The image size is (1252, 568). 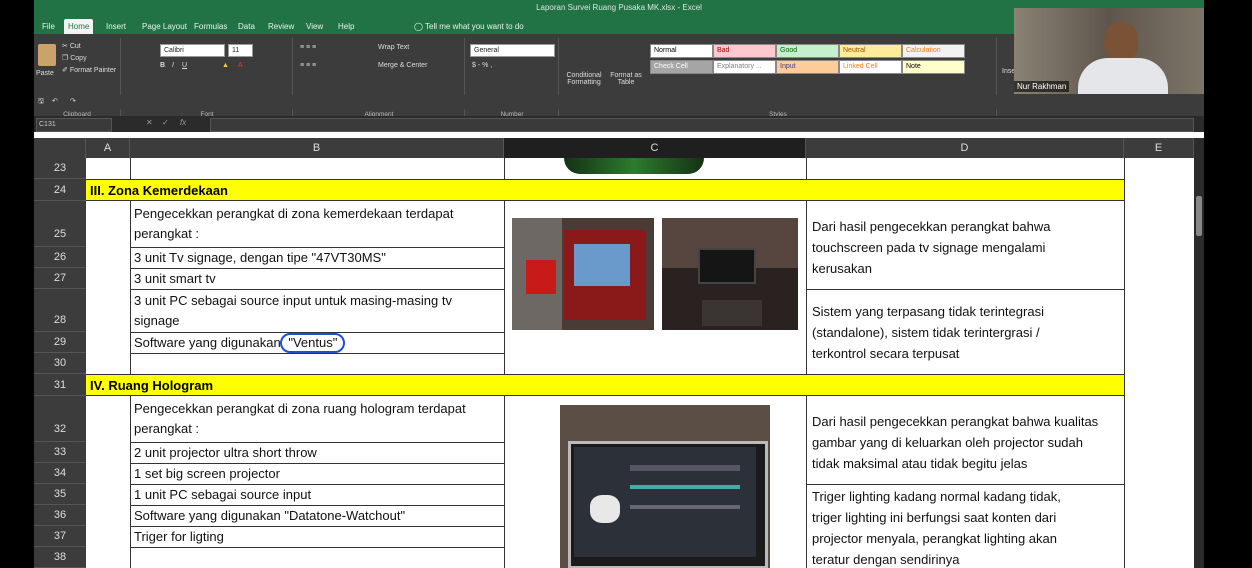 I want to click on undo-icon: ↶, so click(x=55, y=101).